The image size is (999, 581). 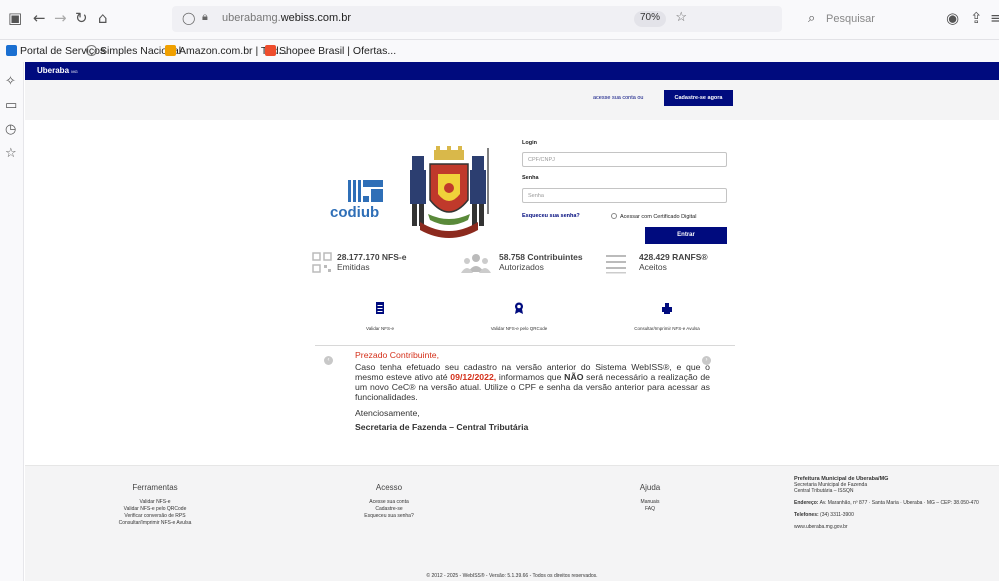 What do you see at coordinates (477, 19) in the screenshot?
I see `url-bar: ◯ 🔒︎ uberabamg.webiss.com.br 70% ☆` at bounding box center [477, 19].